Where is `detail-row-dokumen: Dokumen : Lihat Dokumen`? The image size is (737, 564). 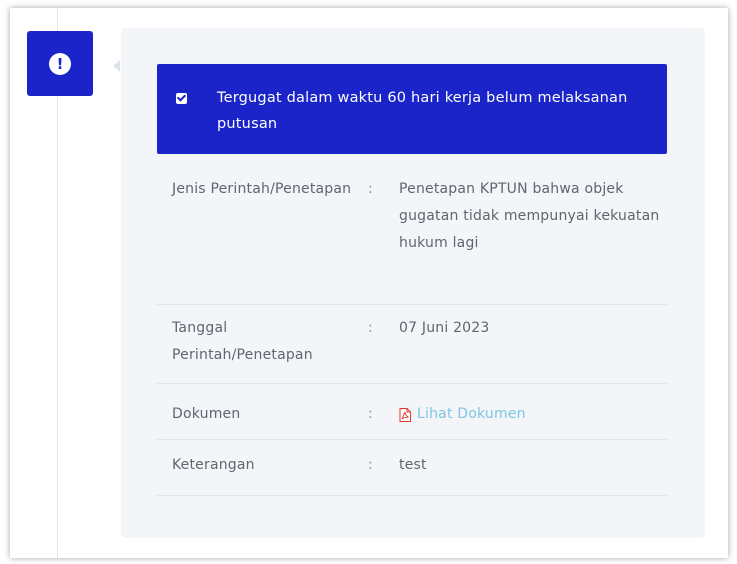 detail-row-dokumen: Dokumen : Lihat Dokumen is located at coordinates (412, 412).